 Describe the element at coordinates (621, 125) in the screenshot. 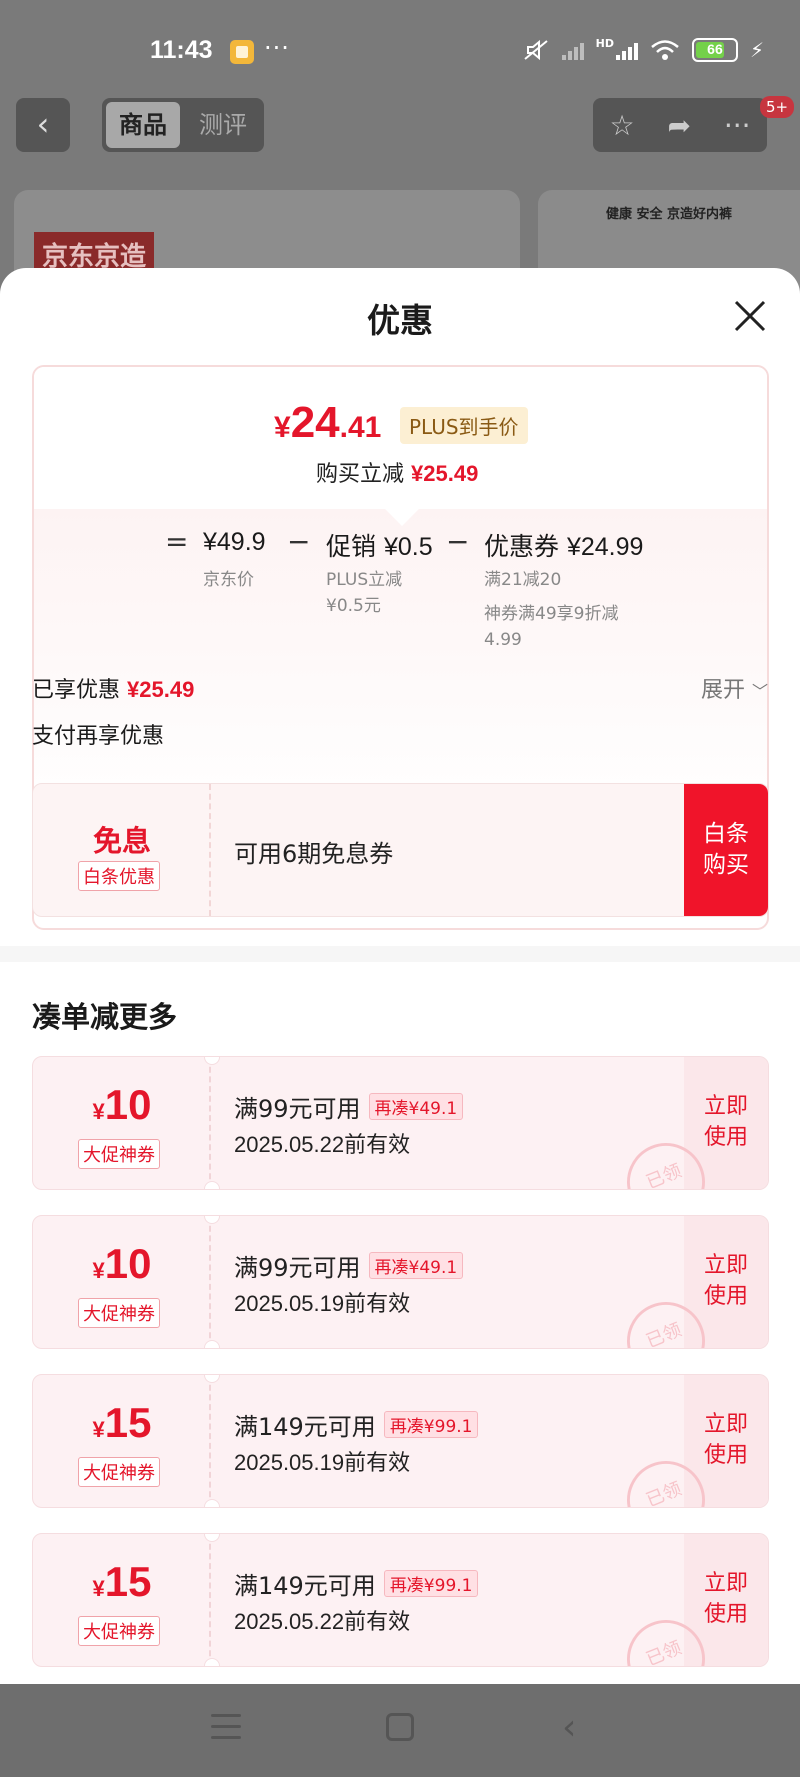

I see `favorite-star-icon: ☆` at that location.